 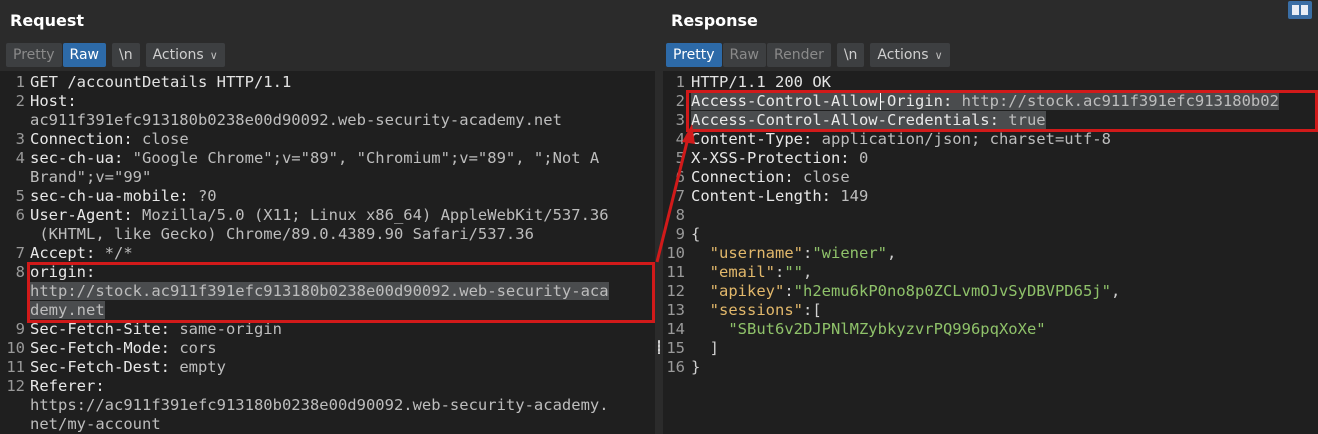 What do you see at coordinates (845, 120) in the screenshot?
I see `code-token: Access-Control-Allow-Credentials:` at bounding box center [845, 120].